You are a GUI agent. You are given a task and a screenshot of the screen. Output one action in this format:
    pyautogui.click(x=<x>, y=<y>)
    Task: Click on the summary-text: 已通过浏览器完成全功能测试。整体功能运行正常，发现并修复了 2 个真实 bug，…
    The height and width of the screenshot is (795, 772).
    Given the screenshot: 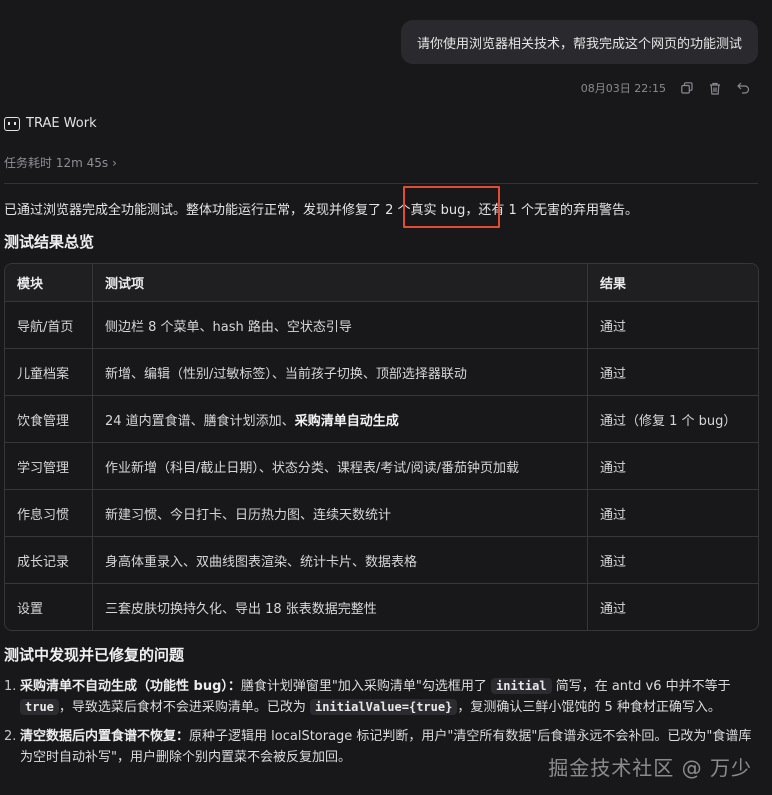 What is the action you would take?
    pyautogui.click(x=321, y=210)
    